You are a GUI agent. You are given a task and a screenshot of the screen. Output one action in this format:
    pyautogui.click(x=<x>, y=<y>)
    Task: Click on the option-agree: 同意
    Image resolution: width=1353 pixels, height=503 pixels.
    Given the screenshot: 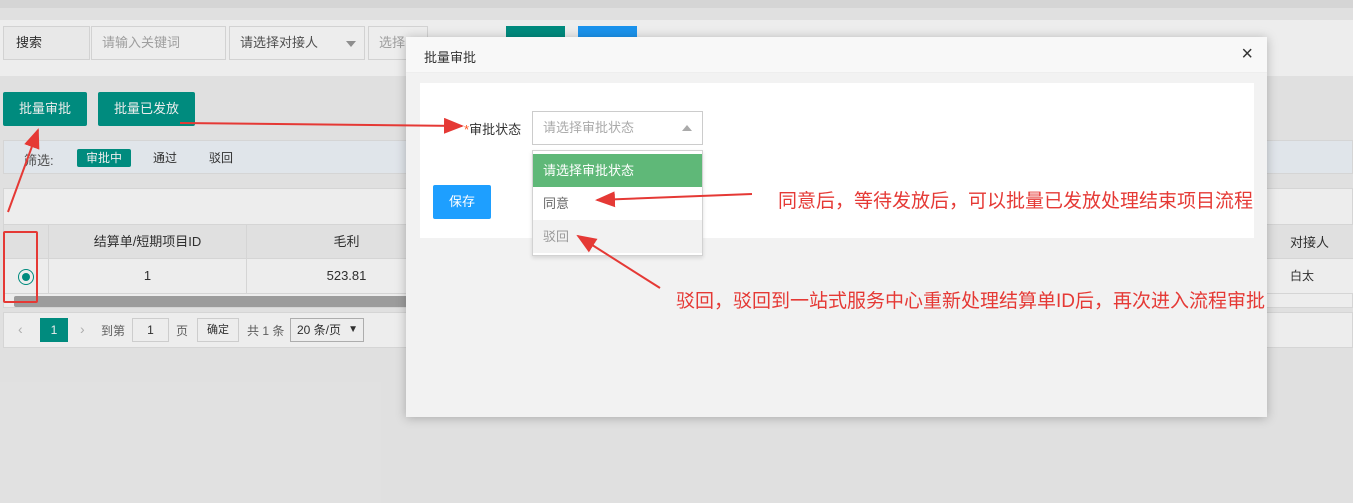 What is the action you would take?
    pyautogui.click(x=617, y=203)
    